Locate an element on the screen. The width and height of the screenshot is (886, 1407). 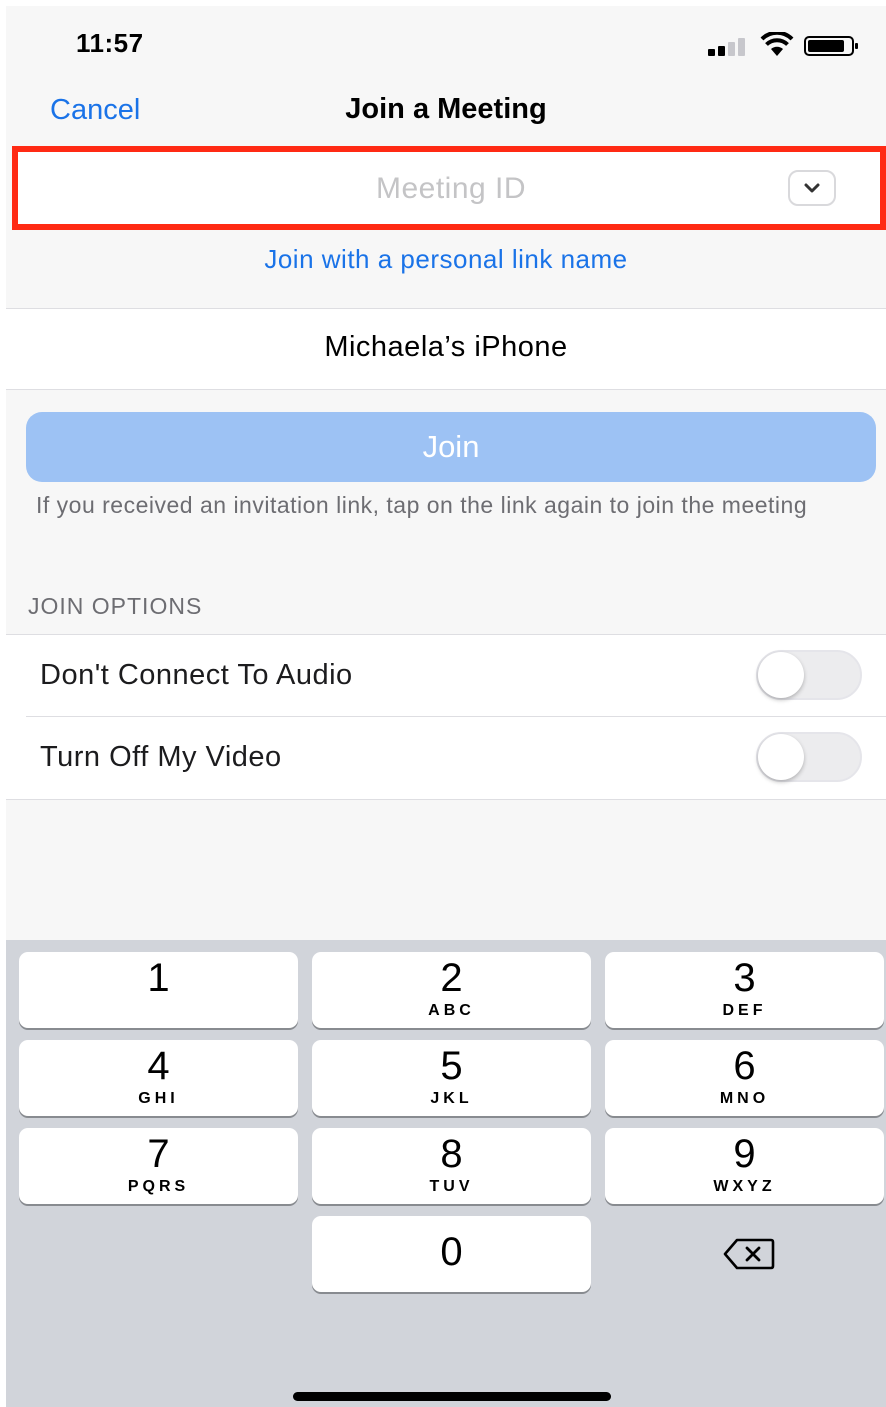
home-indicator is located at coordinates (452, 1396).